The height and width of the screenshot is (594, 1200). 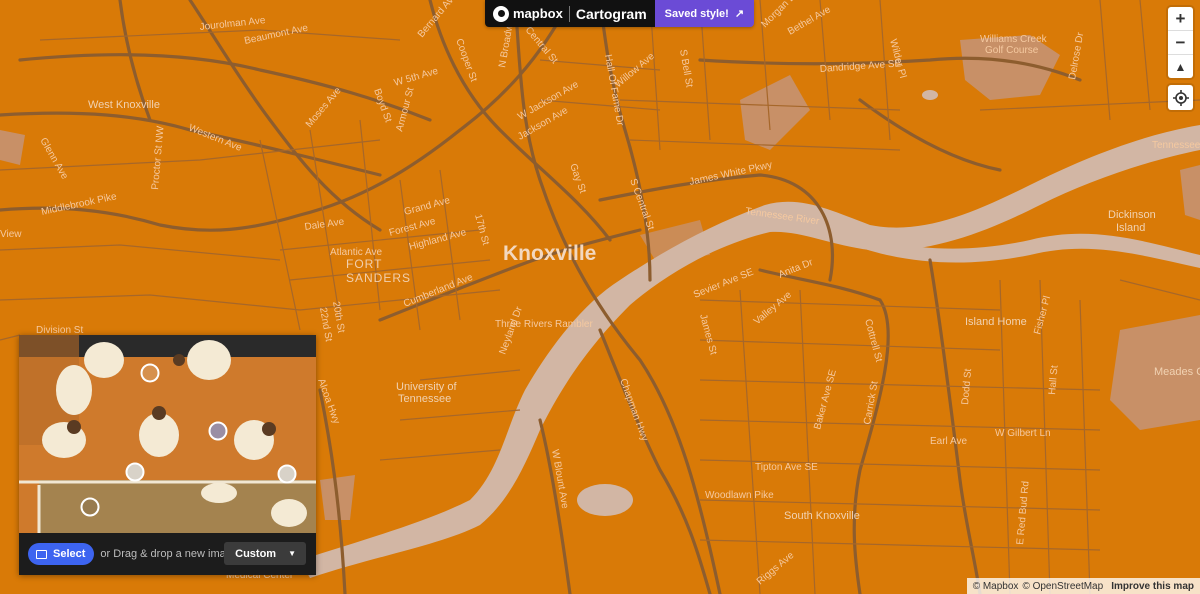 What do you see at coordinates (171, 554) in the screenshot?
I see `drag-drop-hint: or Drag & drop a new image.` at bounding box center [171, 554].